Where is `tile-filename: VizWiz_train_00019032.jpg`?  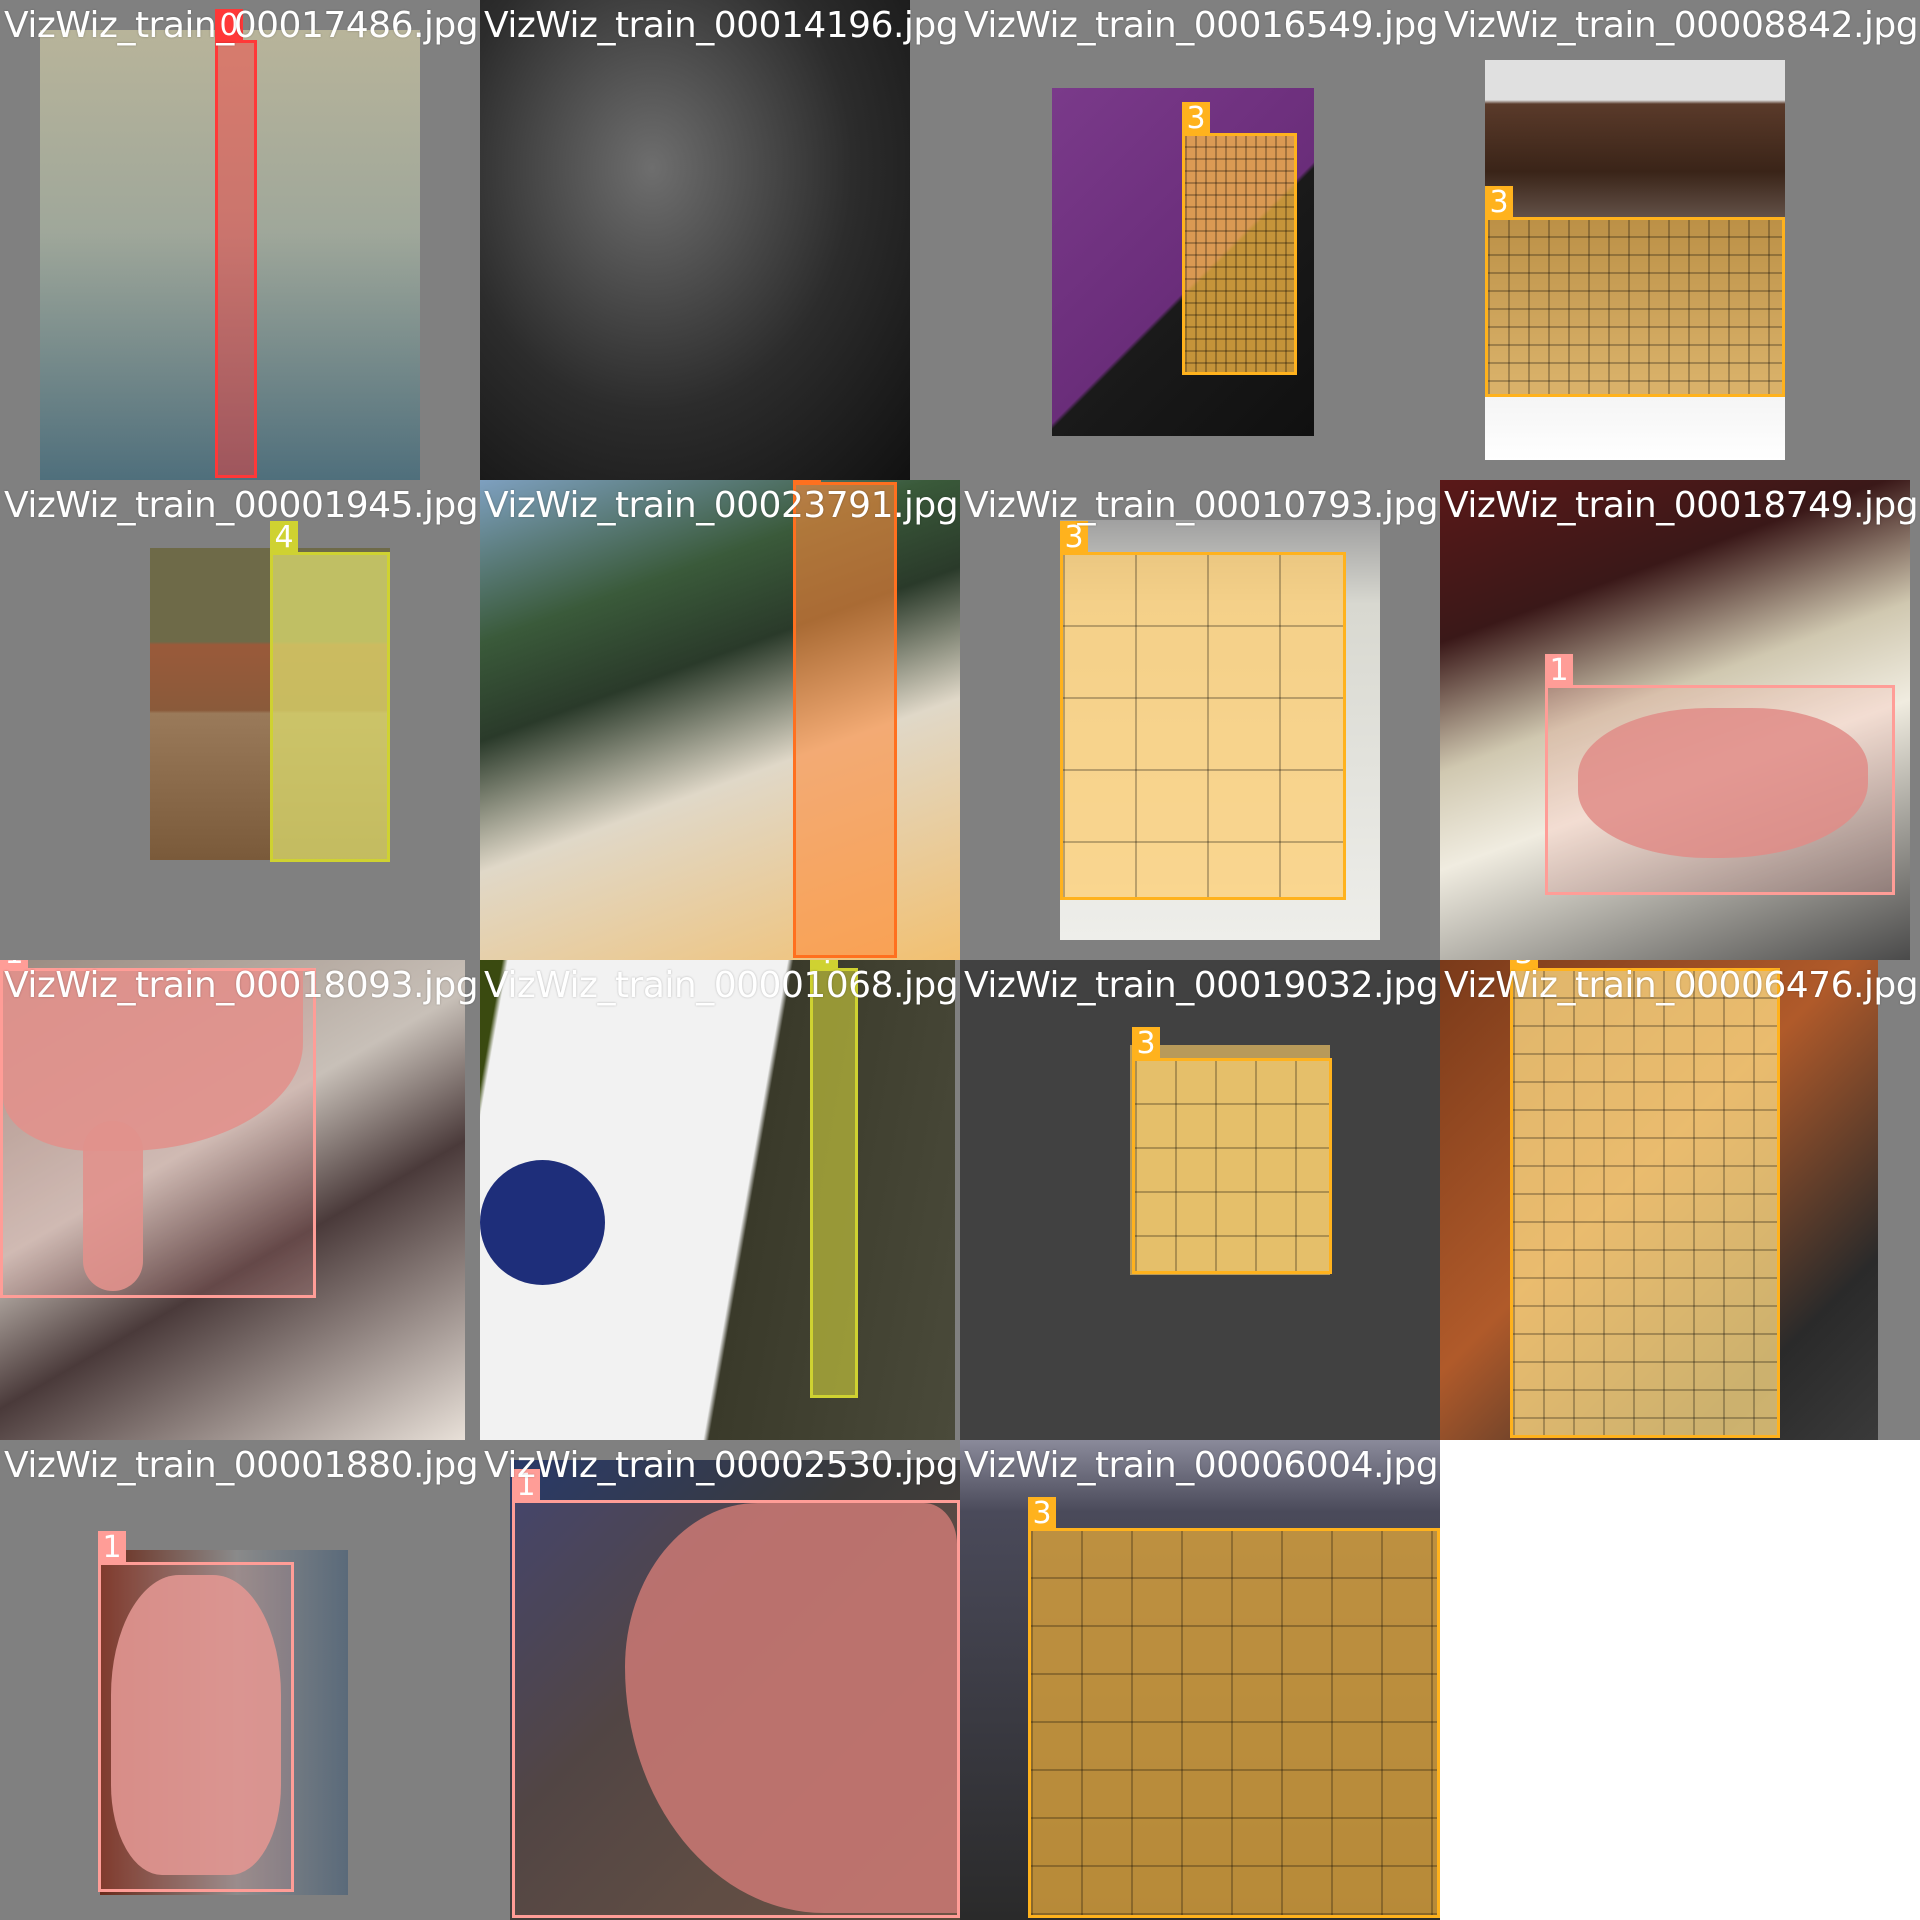
tile-filename: VizWiz_train_00019032.jpg is located at coordinates (1201, 985).